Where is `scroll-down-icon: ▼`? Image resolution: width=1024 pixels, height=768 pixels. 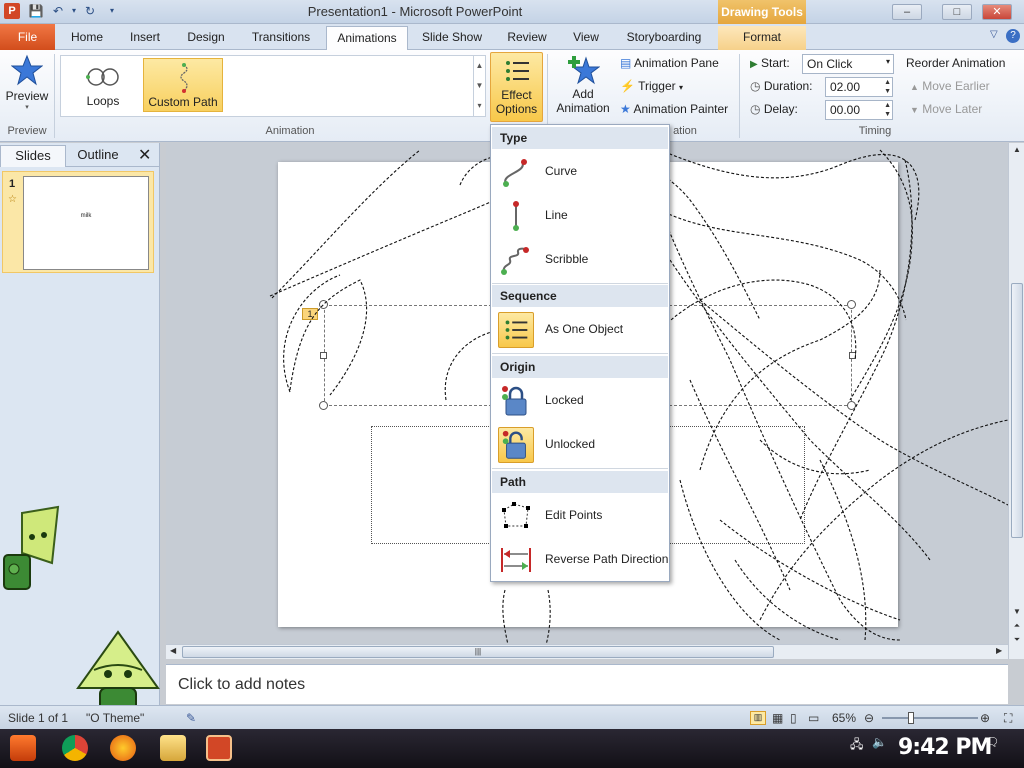 scroll-down-icon: ▼ is located at coordinates (1016, 611).